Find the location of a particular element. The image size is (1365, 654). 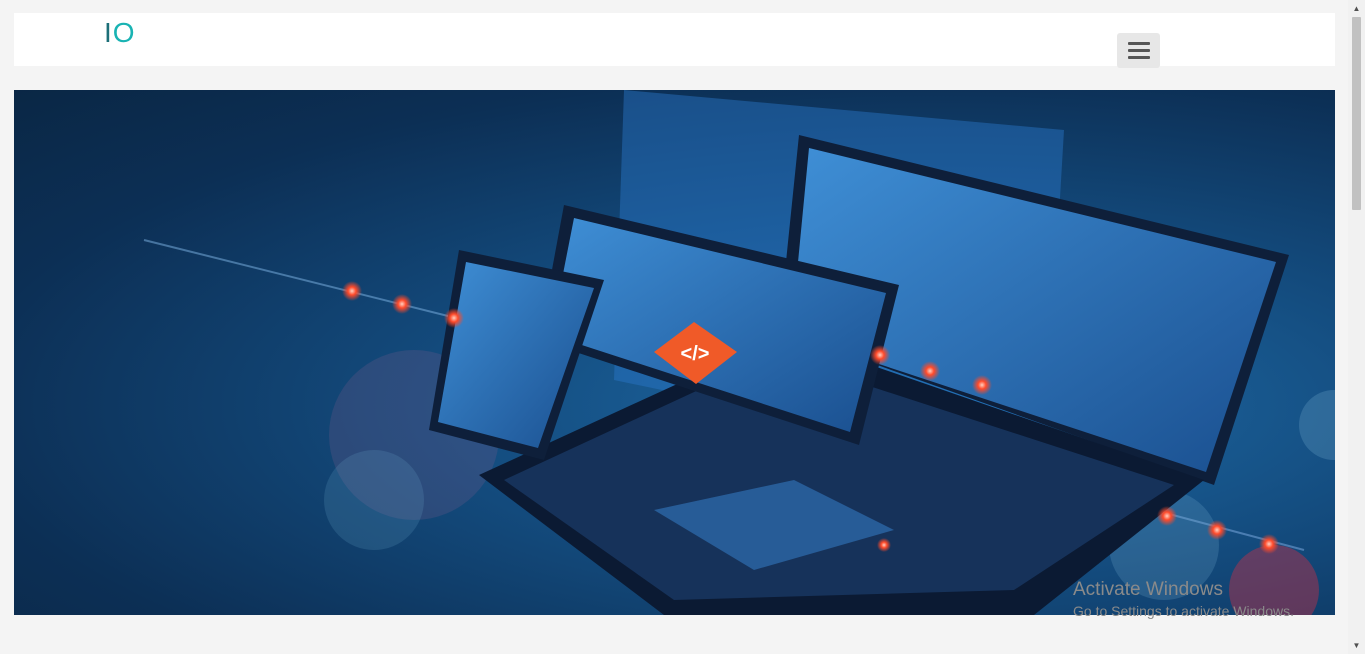

code-badge-label: </> is located at coordinates (695, 354).